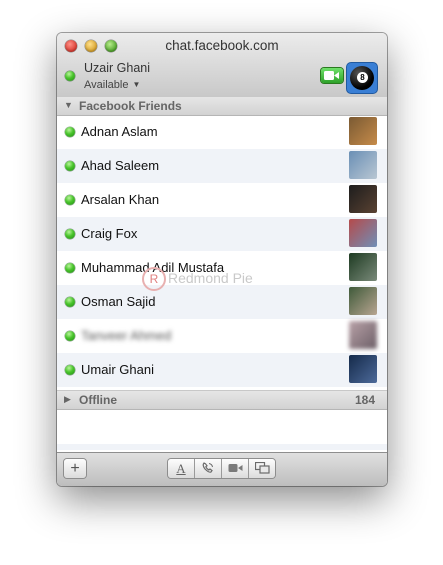 The image size is (443, 565). Describe the element at coordinates (120, 165) in the screenshot. I see `friend-name: Ahad Saleem` at that location.